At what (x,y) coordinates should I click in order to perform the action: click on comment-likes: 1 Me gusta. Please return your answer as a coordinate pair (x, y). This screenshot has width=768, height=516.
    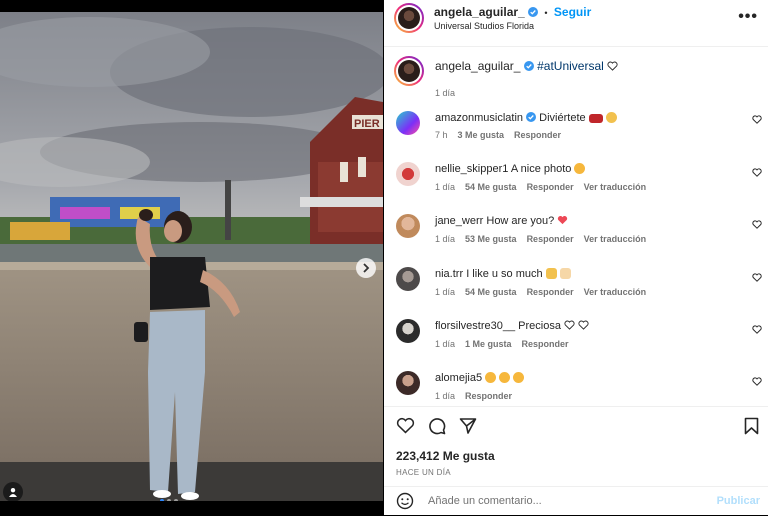
    Looking at the image, I should click on (488, 344).